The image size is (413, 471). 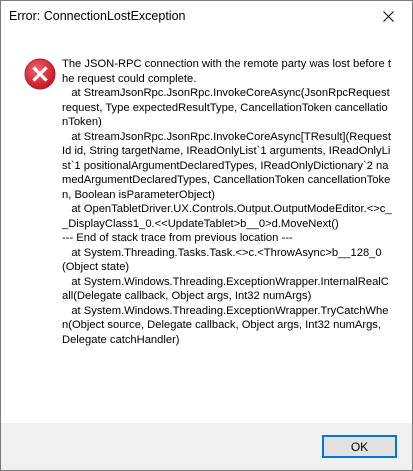 I want to click on button-bar: OK, so click(x=206, y=446).